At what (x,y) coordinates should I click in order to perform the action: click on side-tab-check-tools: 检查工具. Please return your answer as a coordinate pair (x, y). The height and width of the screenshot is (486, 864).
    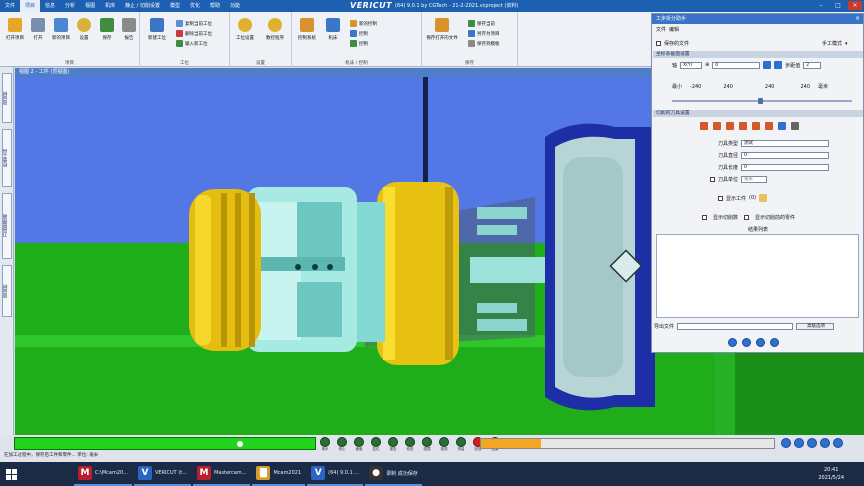
    Looking at the image, I should click on (7, 158).